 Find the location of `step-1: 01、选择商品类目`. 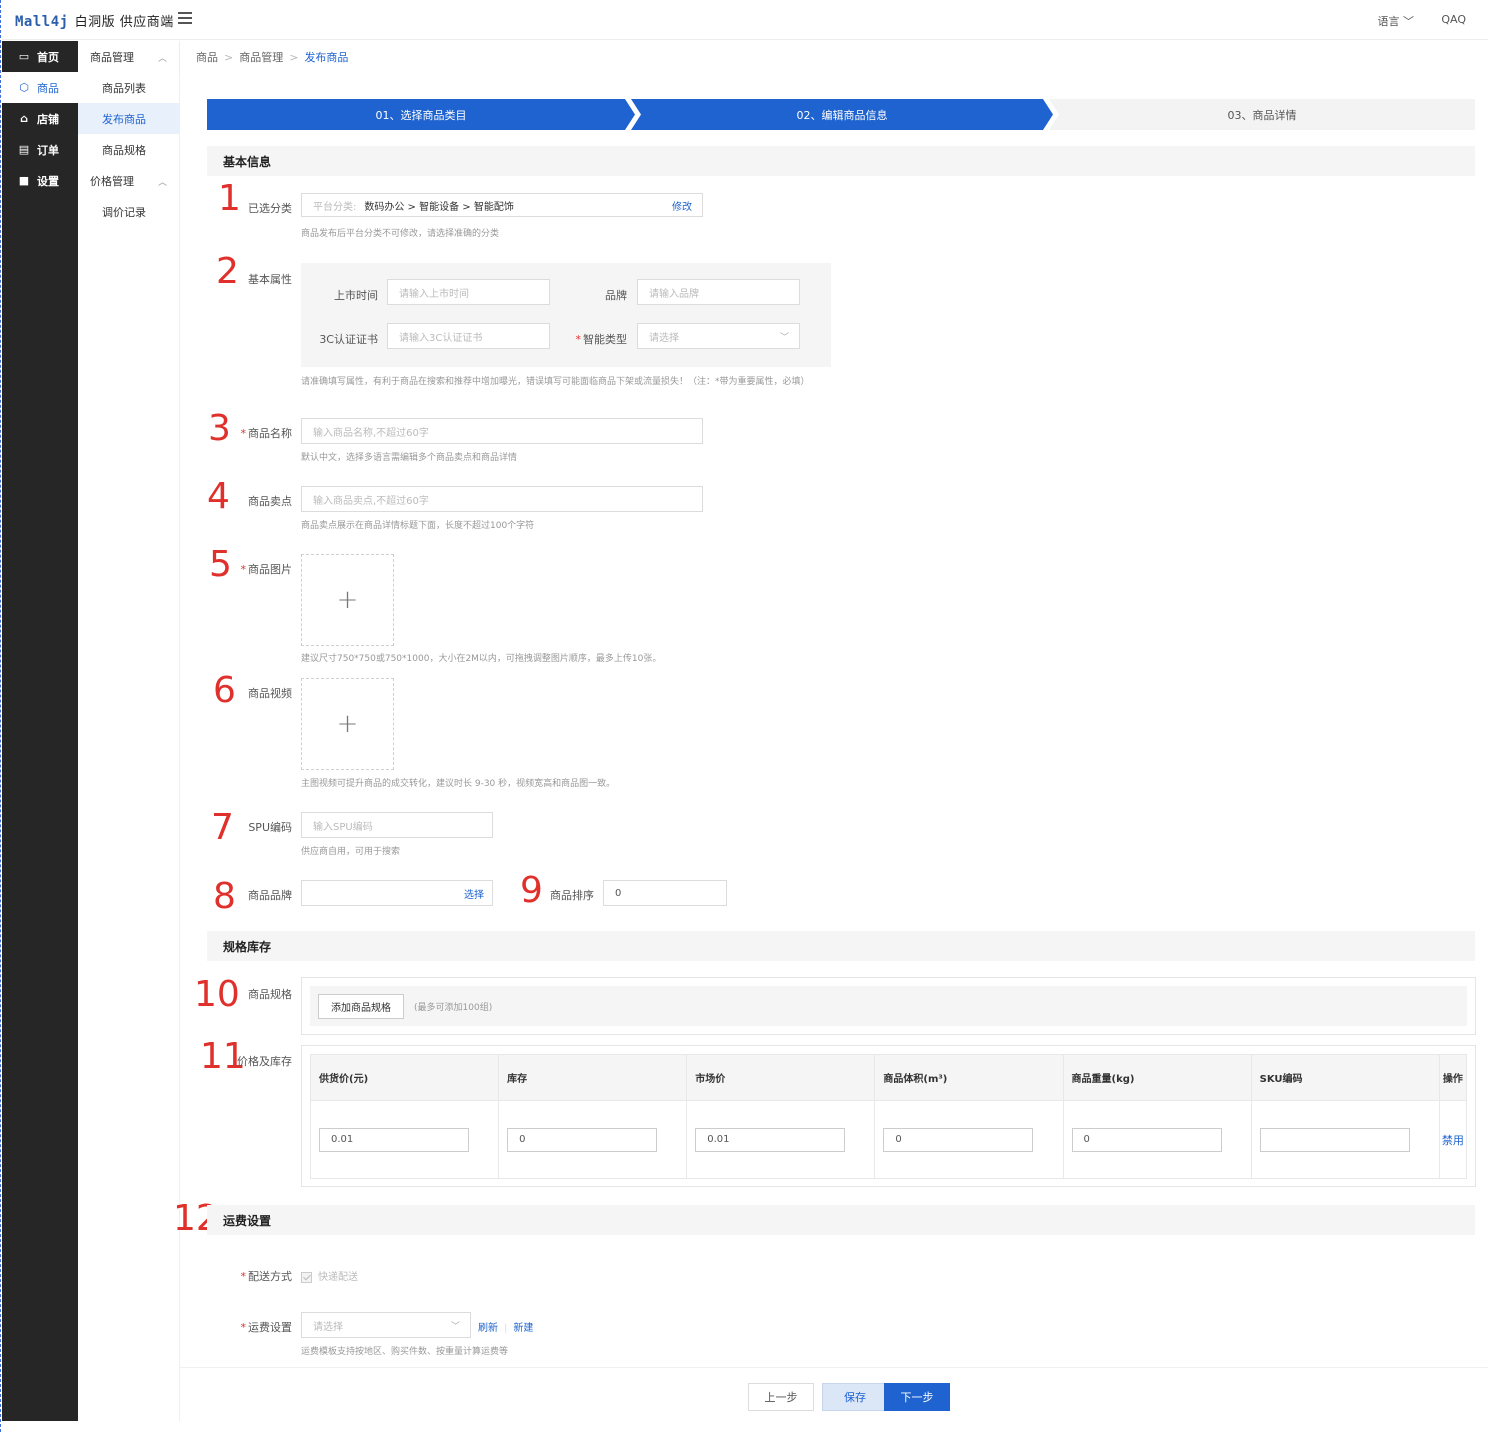

step-1: 01、选择商品类目 is located at coordinates (421, 114).